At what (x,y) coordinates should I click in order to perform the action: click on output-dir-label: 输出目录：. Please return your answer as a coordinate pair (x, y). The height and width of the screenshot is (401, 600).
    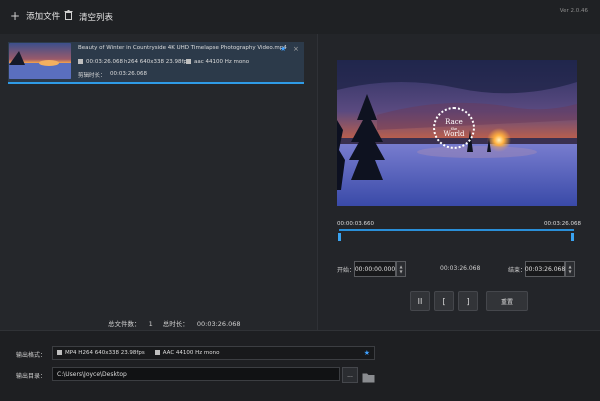
    Looking at the image, I should click on (31, 376).